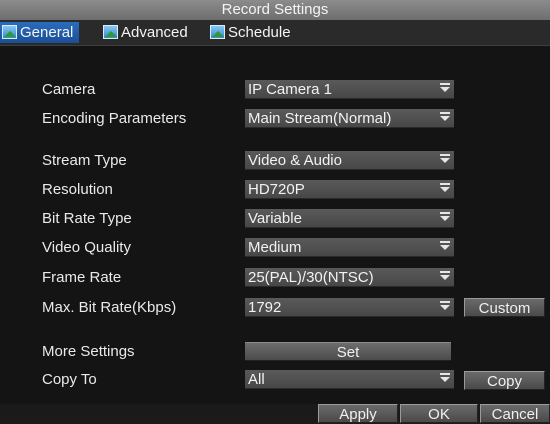 Image resolution: width=550 pixels, height=424 pixels. I want to click on tab-general-label: General, so click(47, 32).